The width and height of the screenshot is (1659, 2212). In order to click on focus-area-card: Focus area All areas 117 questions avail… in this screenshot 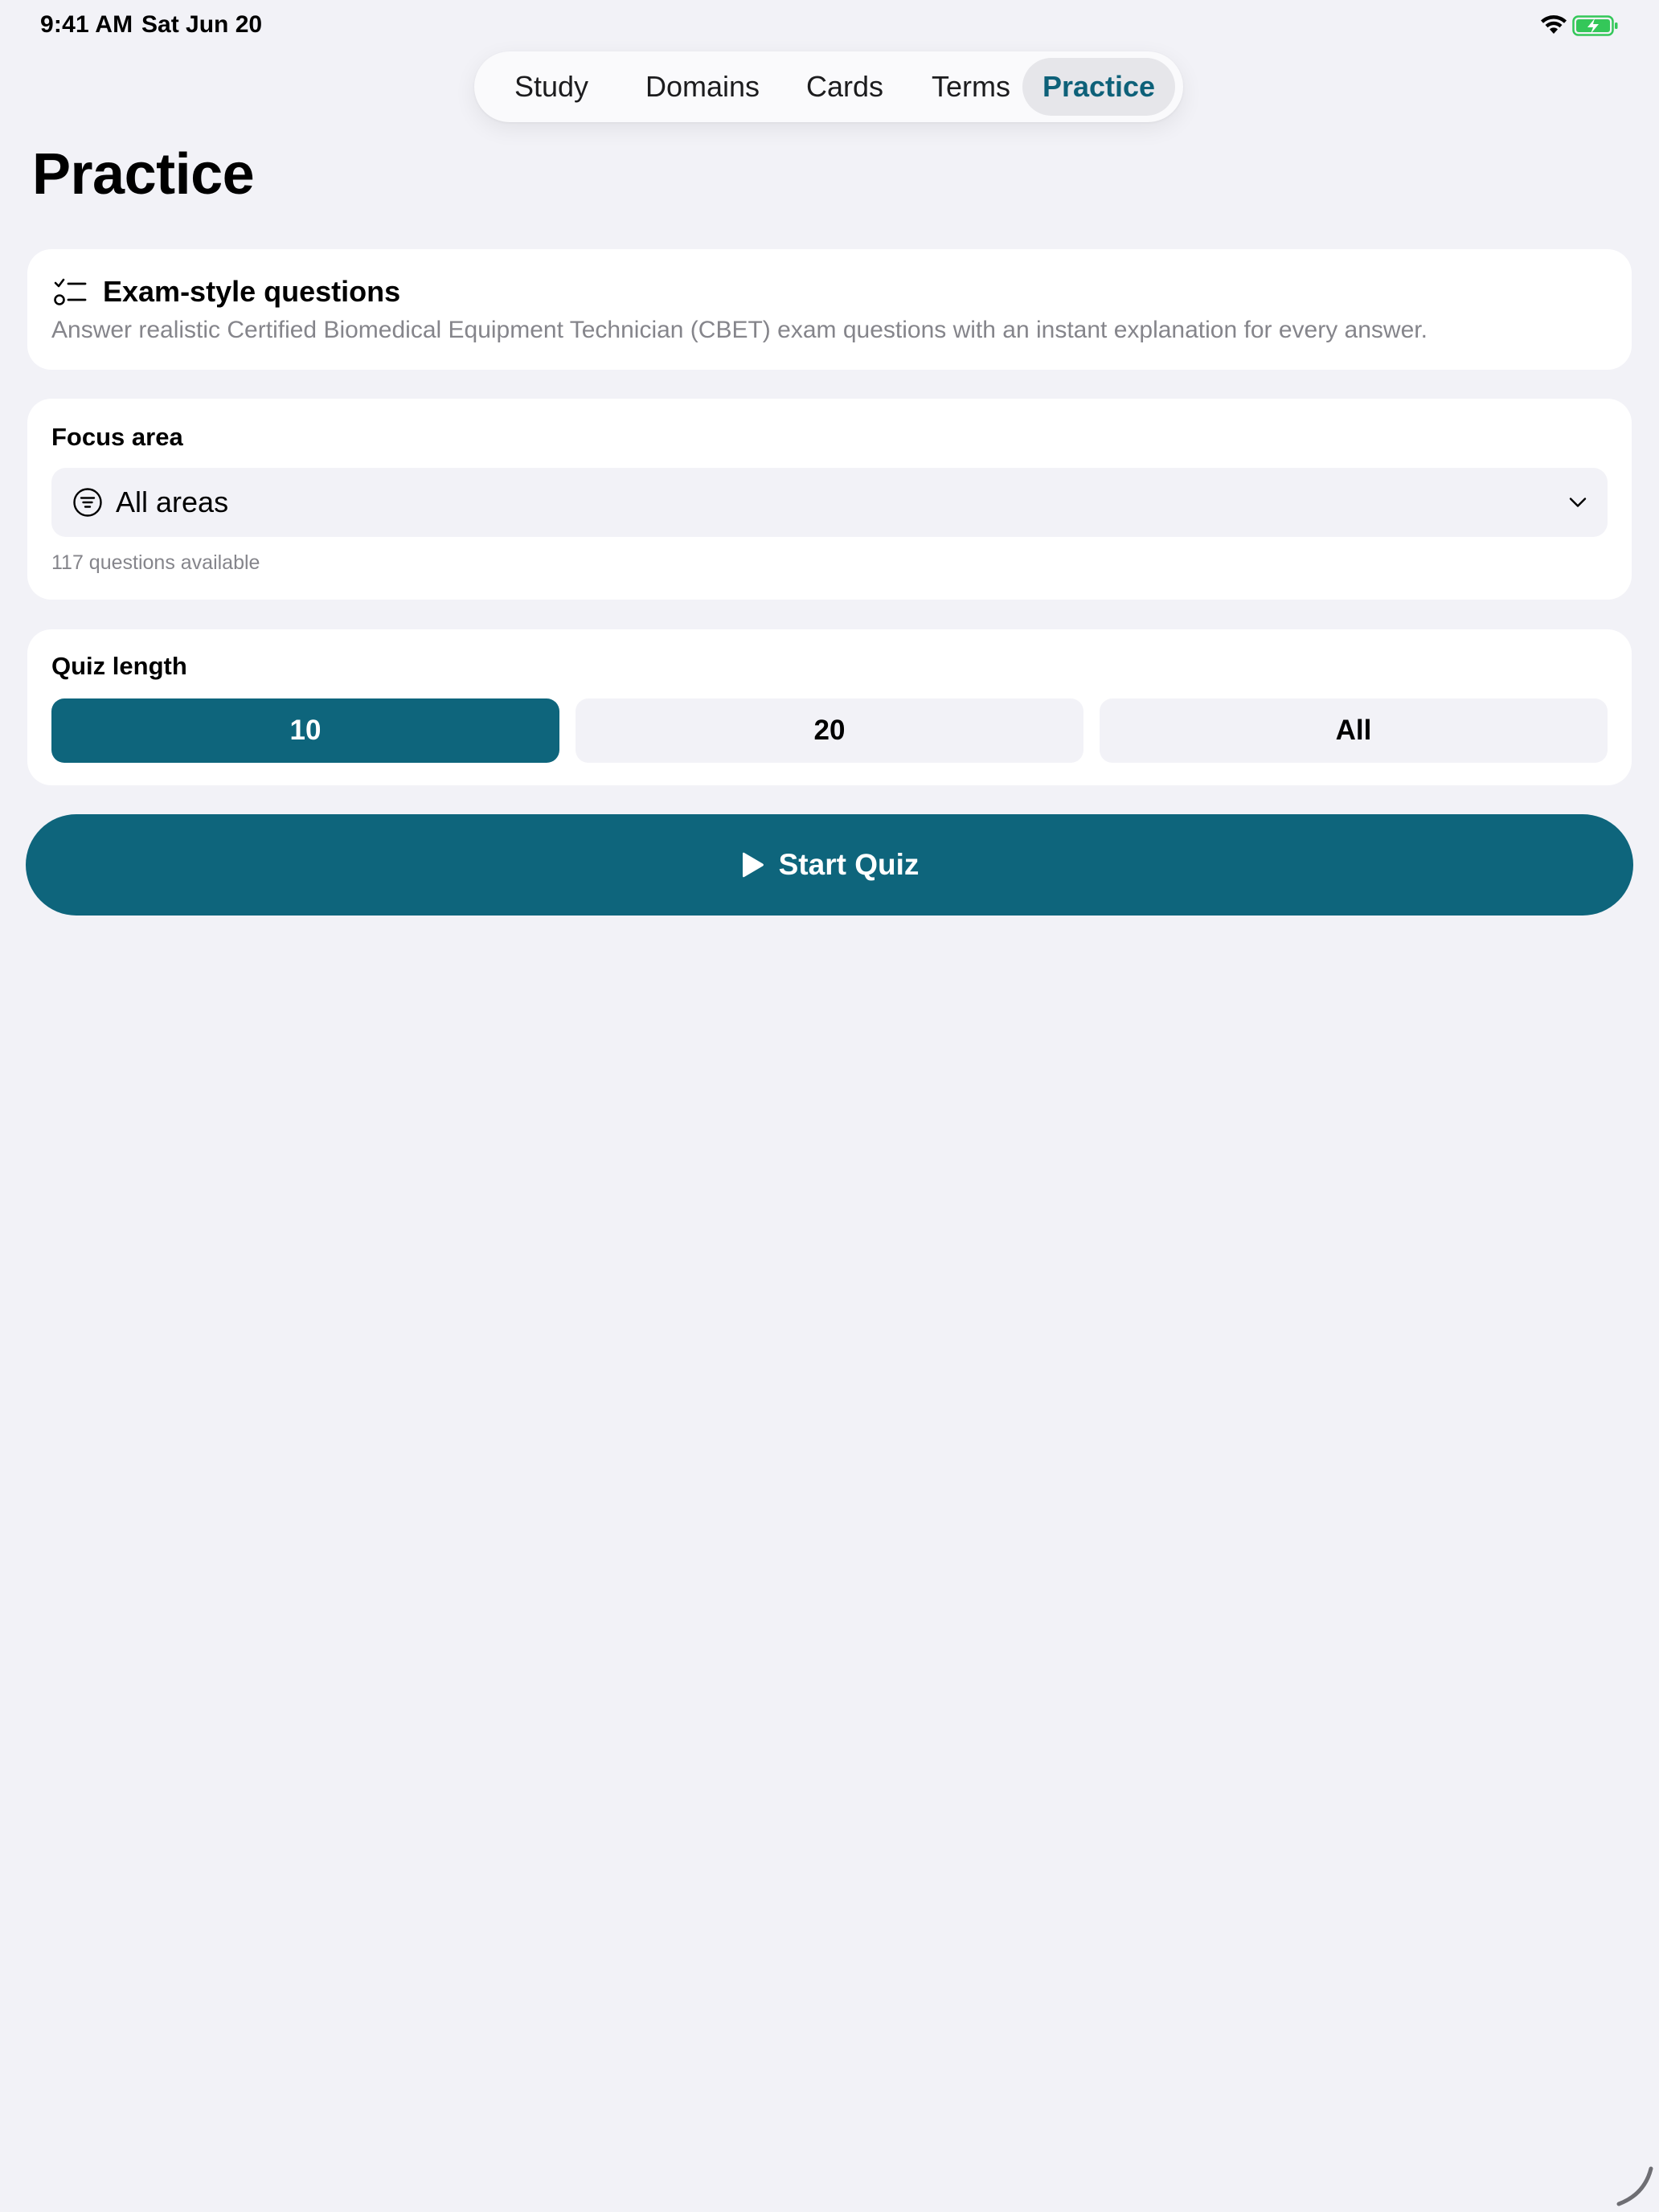, I will do `click(829, 499)`.